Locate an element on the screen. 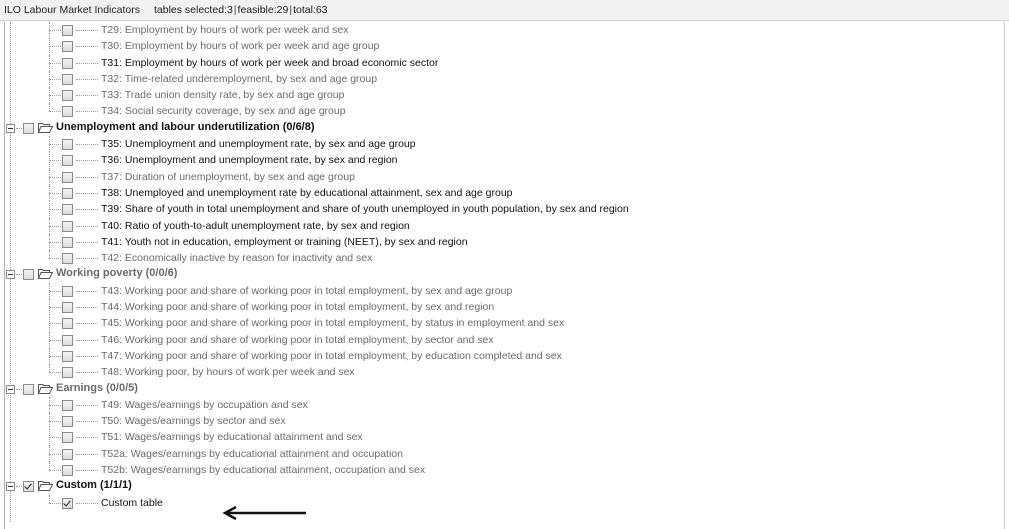  selected-count: tables selected:3 is located at coordinates (193, 10).